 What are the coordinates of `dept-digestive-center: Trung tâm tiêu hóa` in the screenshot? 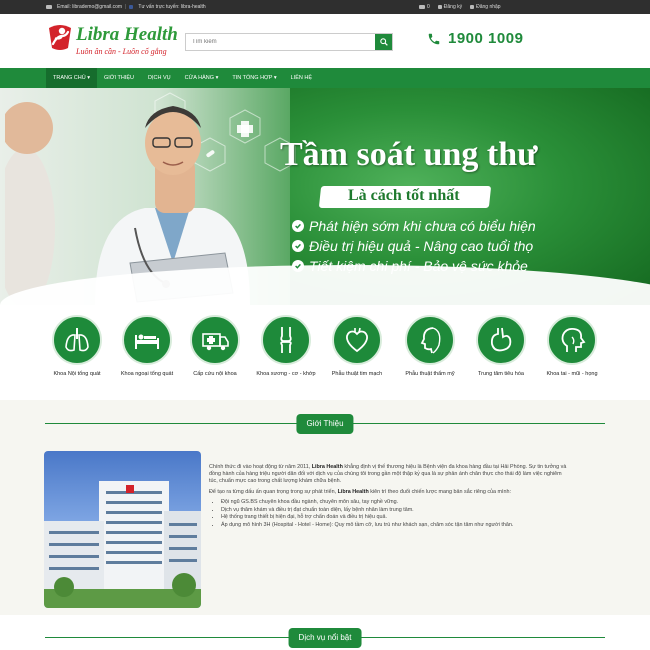 It's located at (501, 346).